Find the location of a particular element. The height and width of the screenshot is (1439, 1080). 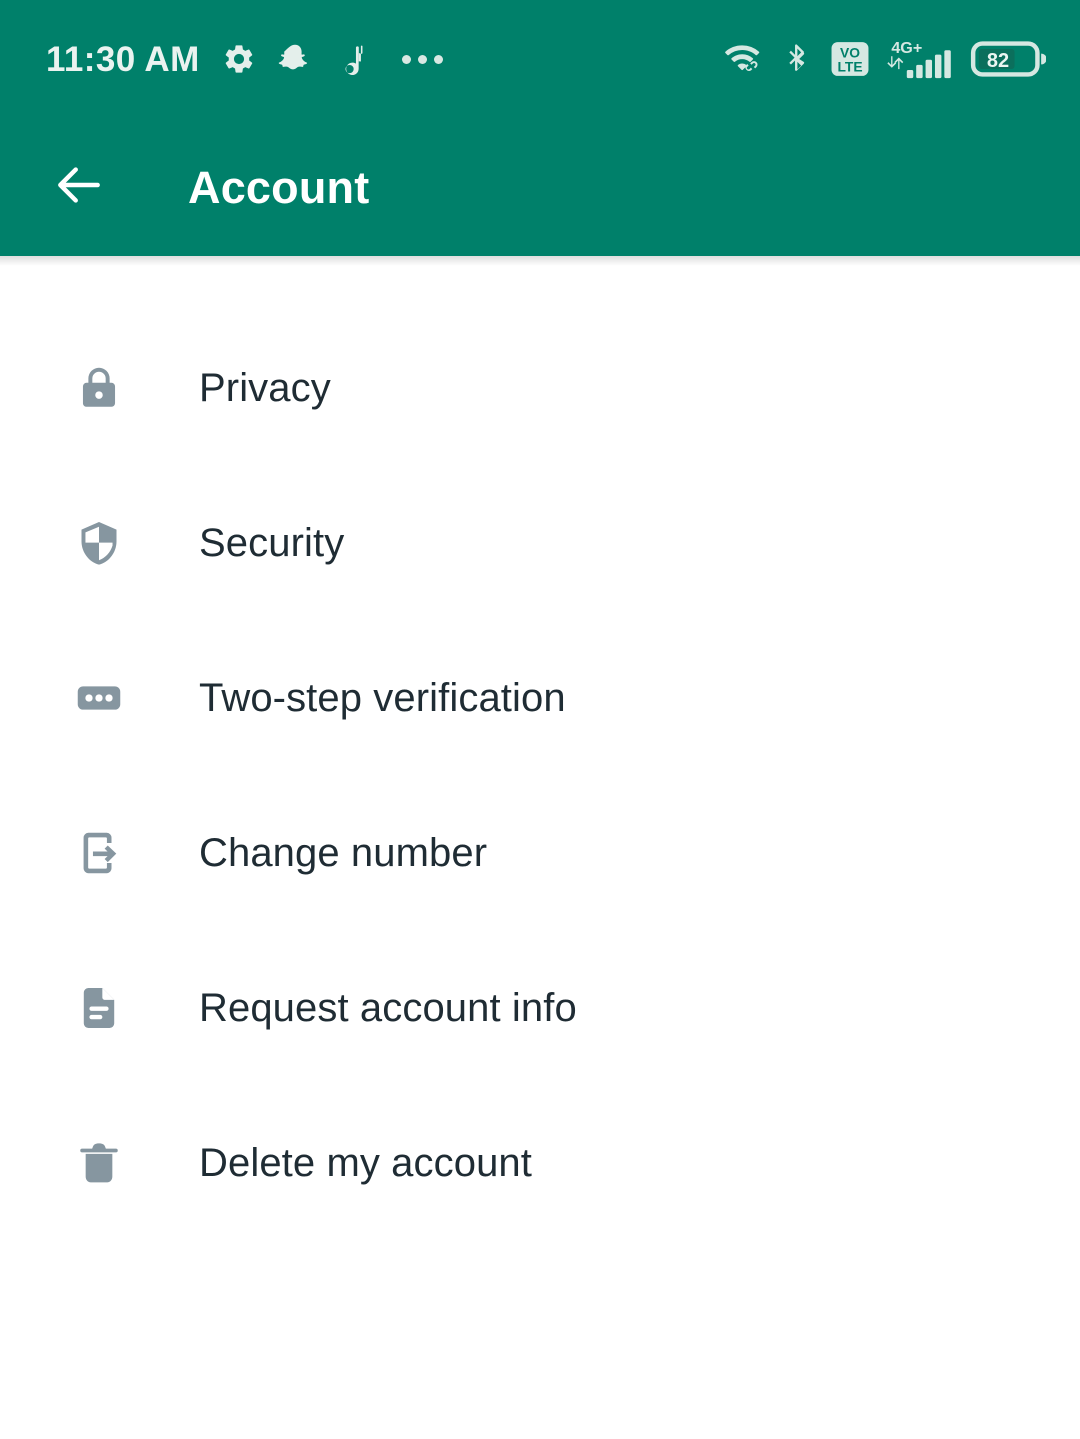

list-item-change-number: Change number is located at coordinates (540, 852).